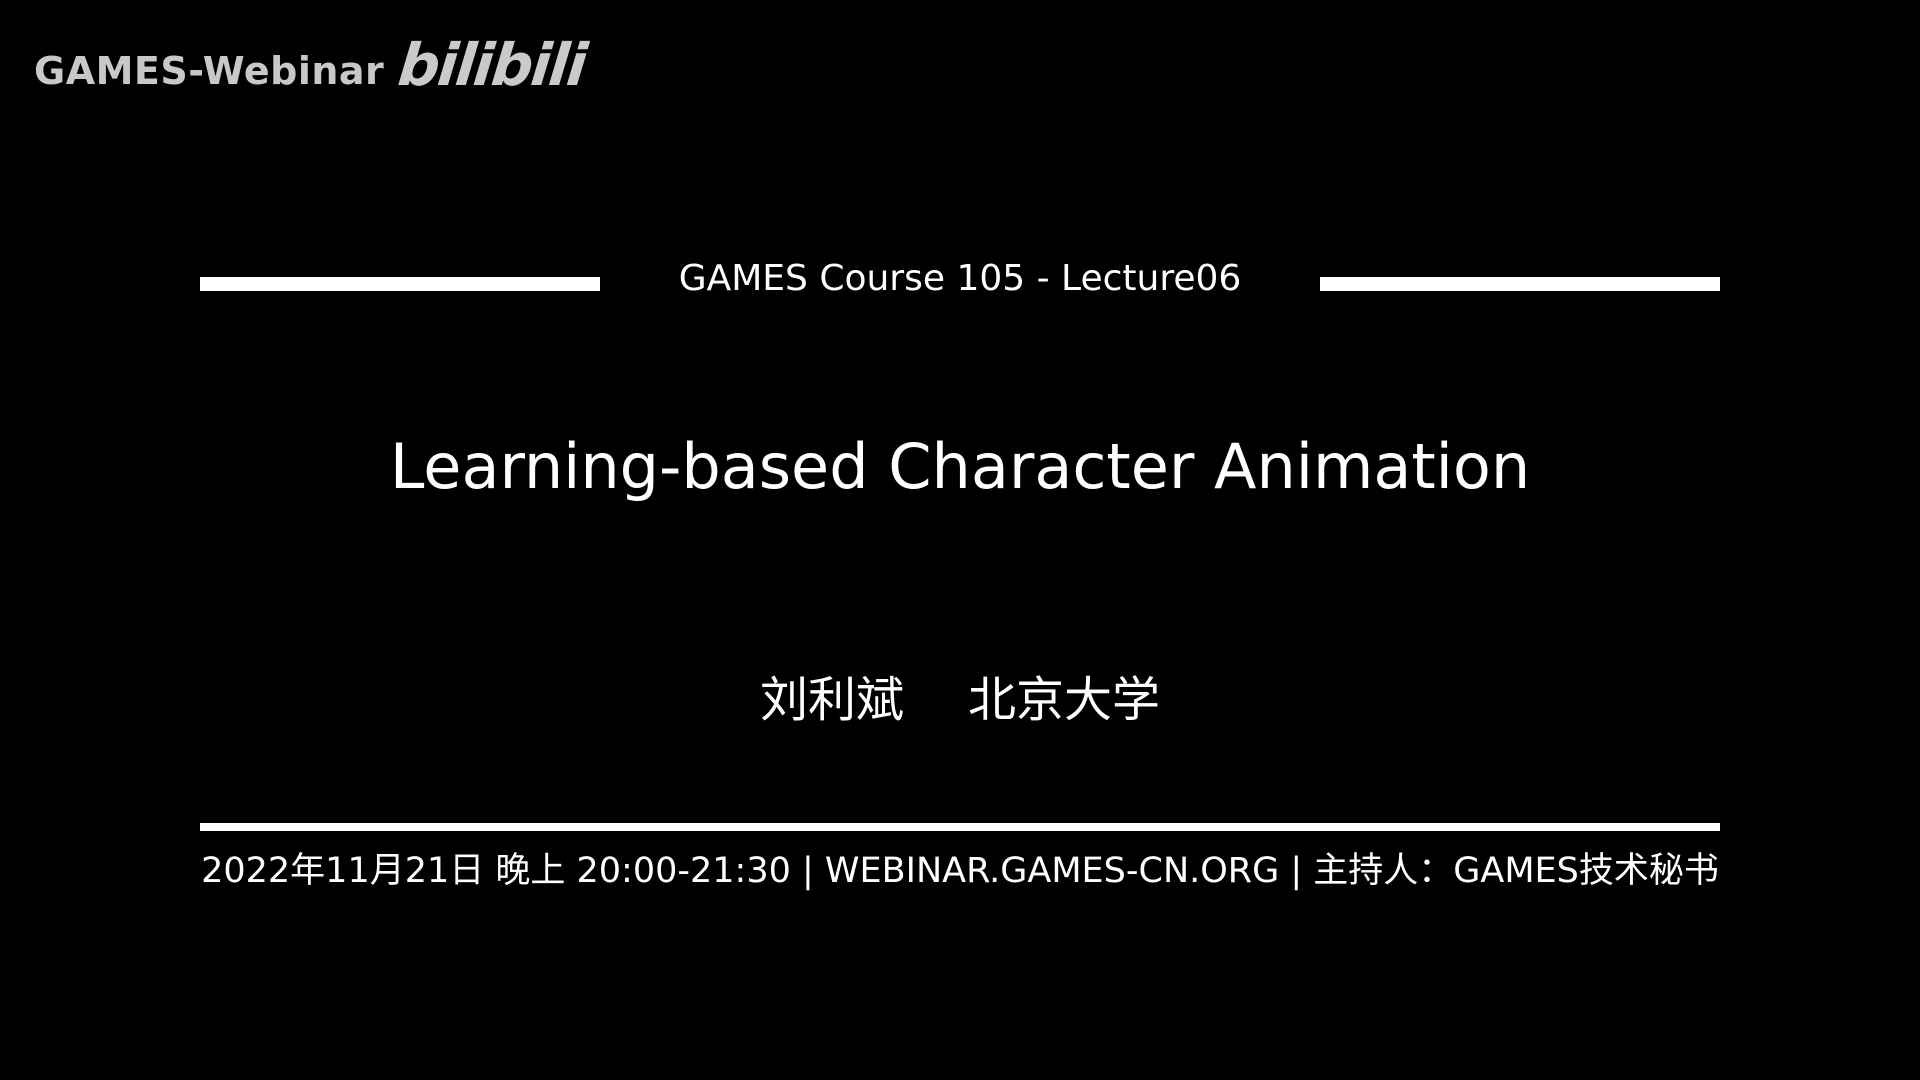 This screenshot has height=1080, width=1920. What do you see at coordinates (960, 278) in the screenshot?
I see `course-label: GAMES Course 105 - Lecture06` at bounding box center [960, 278].